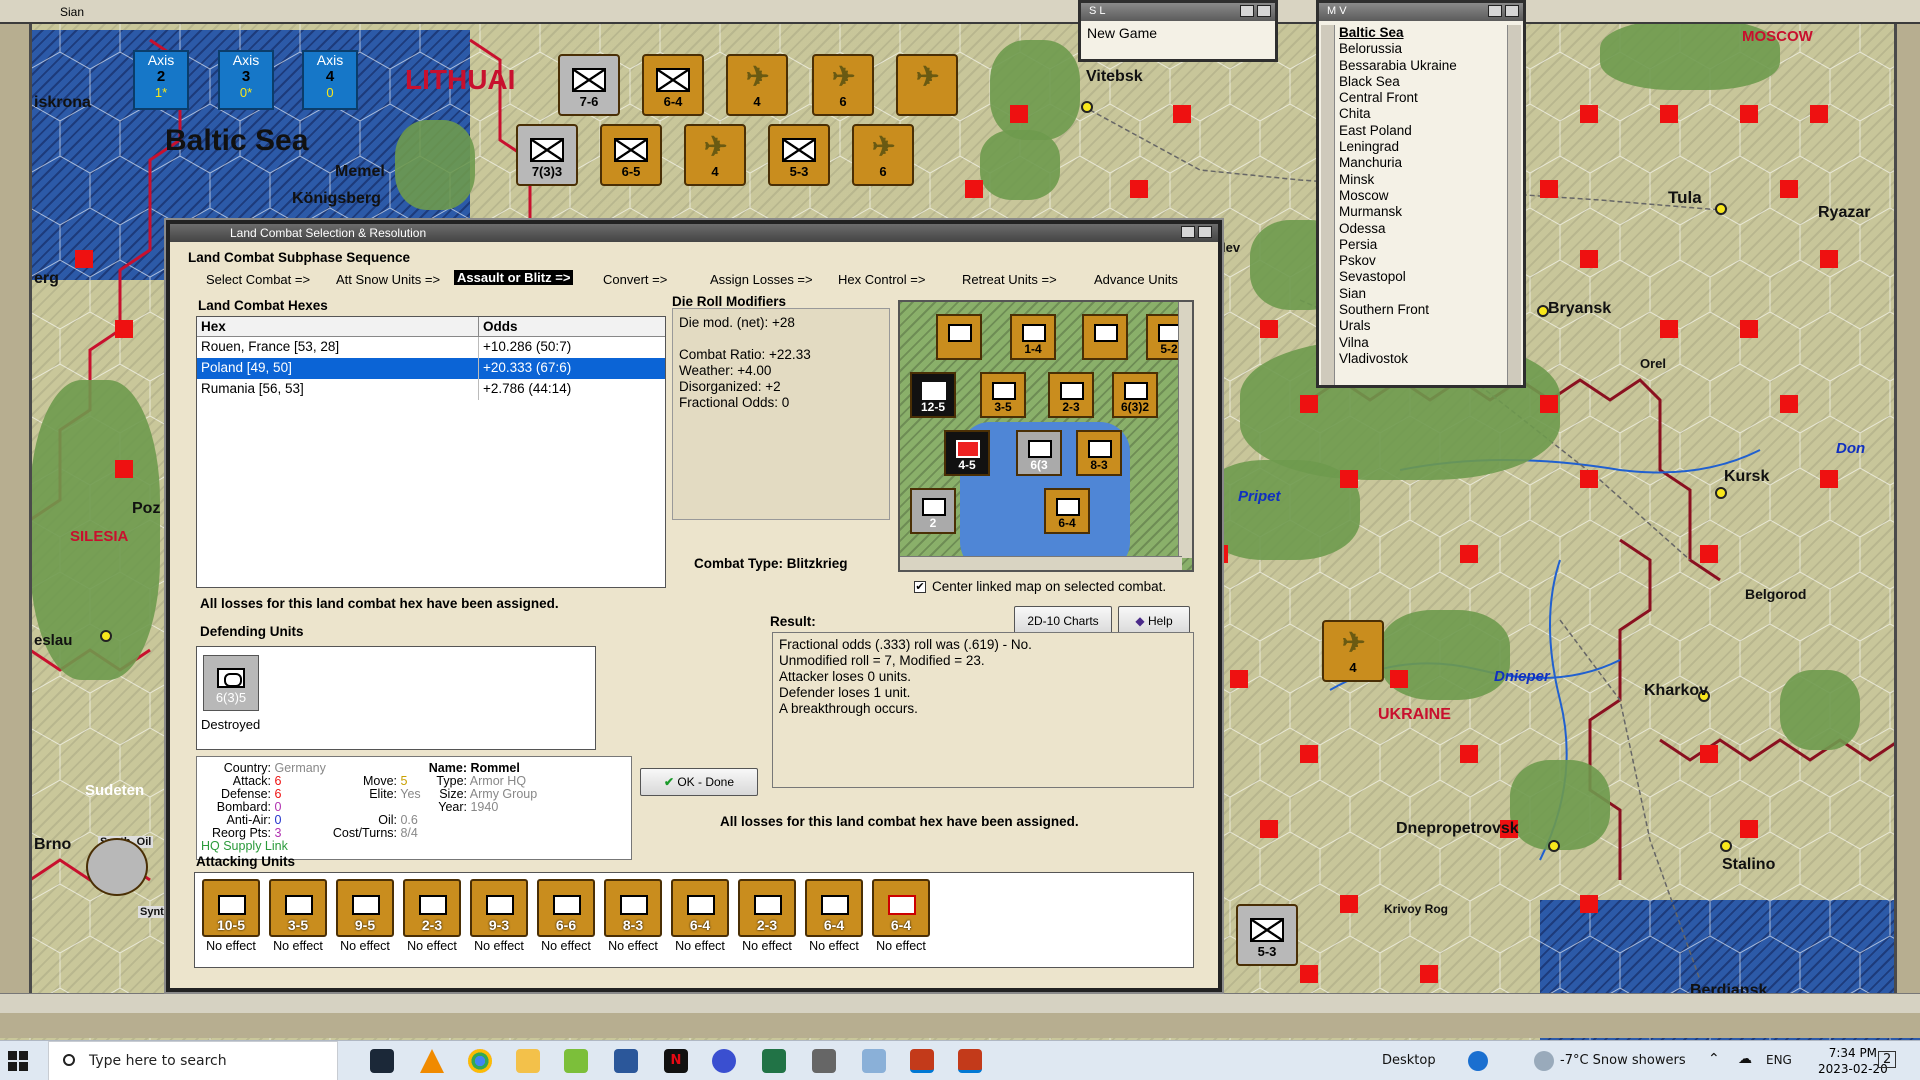 This screenshot has height=1080, width=1920. I want to click on attacker-unit: 8-3 No effect, so click(633, 916).